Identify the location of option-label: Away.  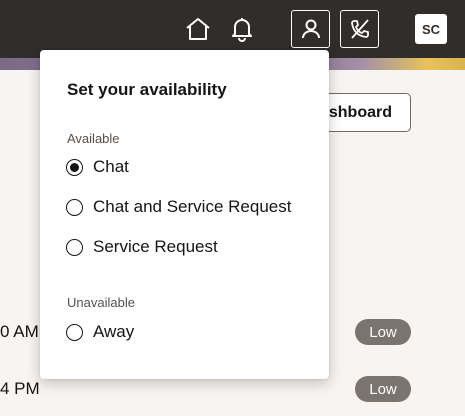
(114, 331).